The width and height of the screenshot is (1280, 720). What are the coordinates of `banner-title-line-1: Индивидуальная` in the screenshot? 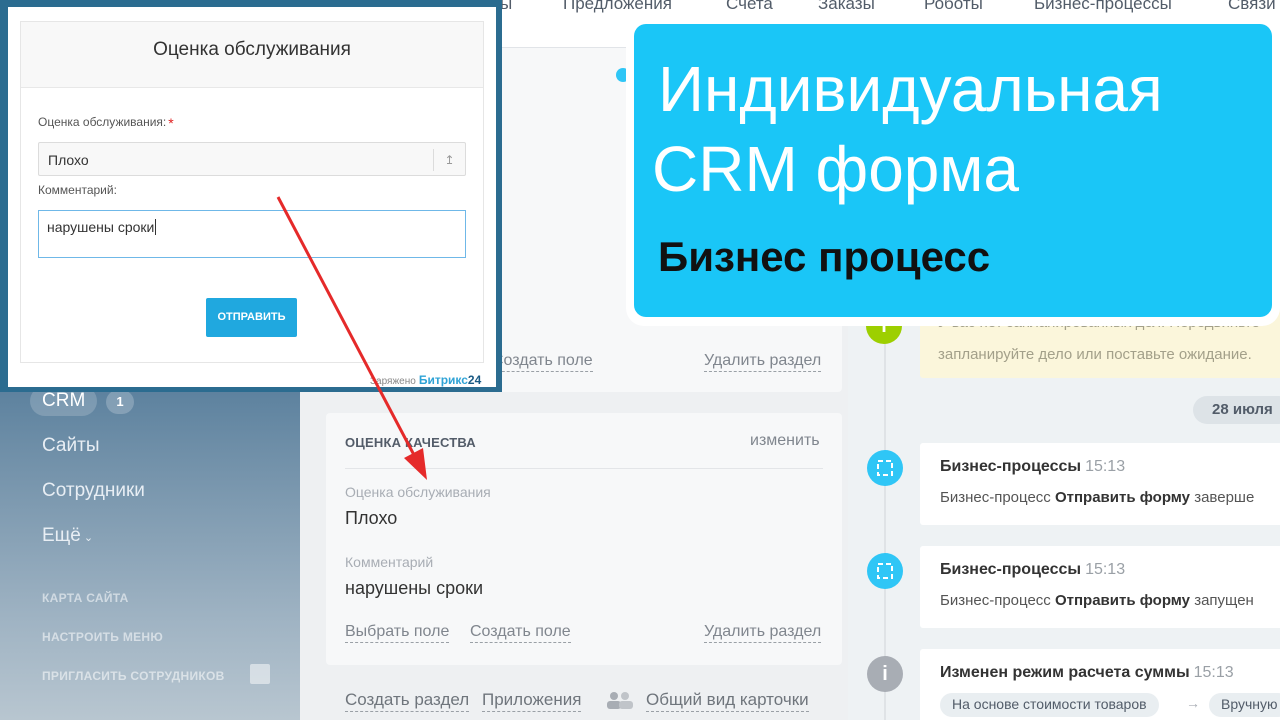 It's located at (910, 89).